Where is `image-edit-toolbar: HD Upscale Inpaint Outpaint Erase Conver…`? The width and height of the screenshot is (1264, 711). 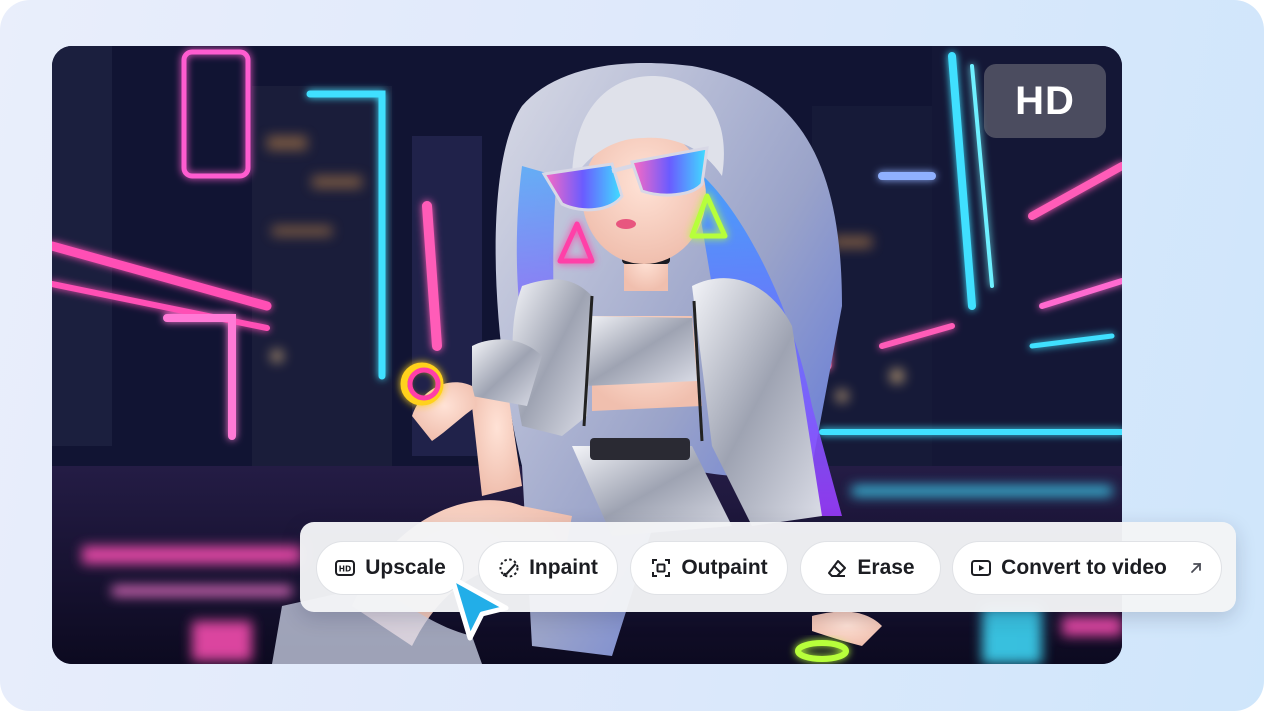
image-edit-toolbar: HD Upscale Inpaint Outpaint Erase Conver… is located at coordinates (768, 567).